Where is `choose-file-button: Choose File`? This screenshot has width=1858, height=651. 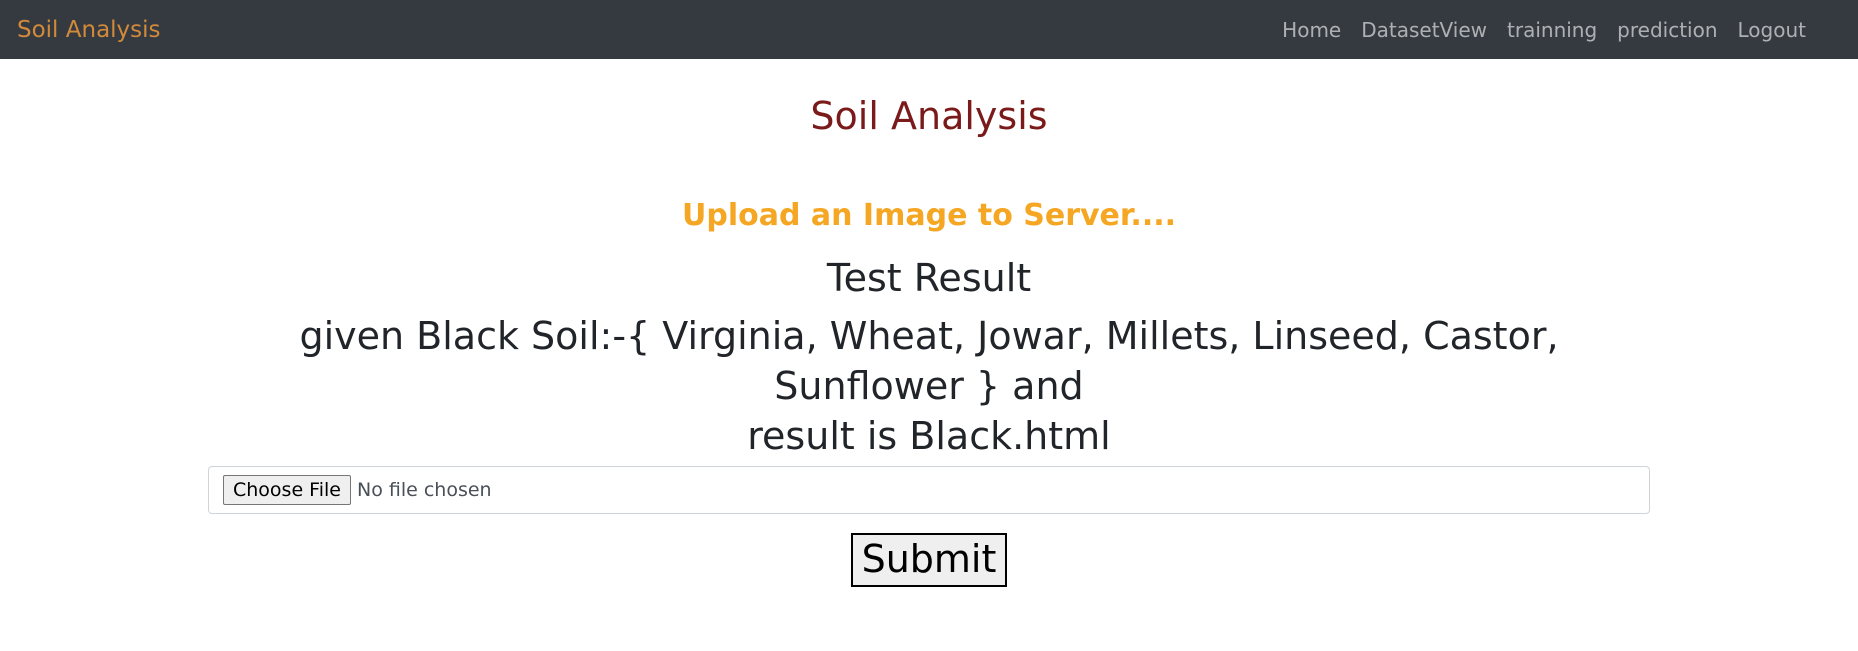 choose-file-button: Choose File is located at coordinates (287, 490).